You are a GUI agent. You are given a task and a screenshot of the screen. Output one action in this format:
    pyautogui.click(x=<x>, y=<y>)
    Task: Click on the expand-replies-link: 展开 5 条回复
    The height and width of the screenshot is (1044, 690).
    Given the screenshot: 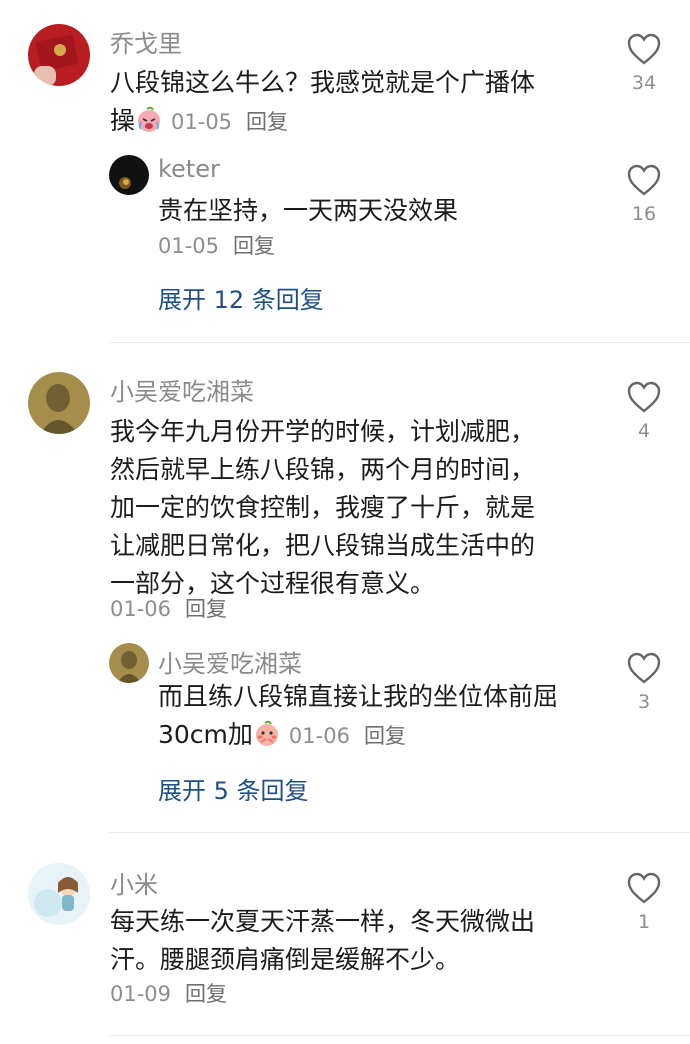 What is the action you would take?
    pyautogui.click(x=233, y=788)
    